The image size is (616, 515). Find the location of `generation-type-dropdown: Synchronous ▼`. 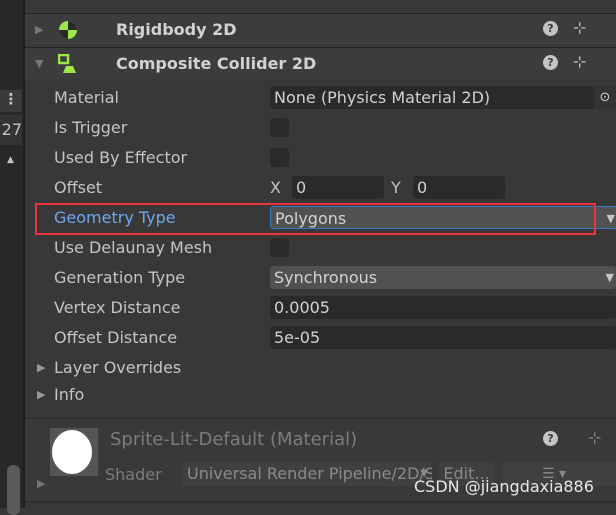

generation-type-dropdown: Synchronous ▼ is located at coordinates (443, 277).